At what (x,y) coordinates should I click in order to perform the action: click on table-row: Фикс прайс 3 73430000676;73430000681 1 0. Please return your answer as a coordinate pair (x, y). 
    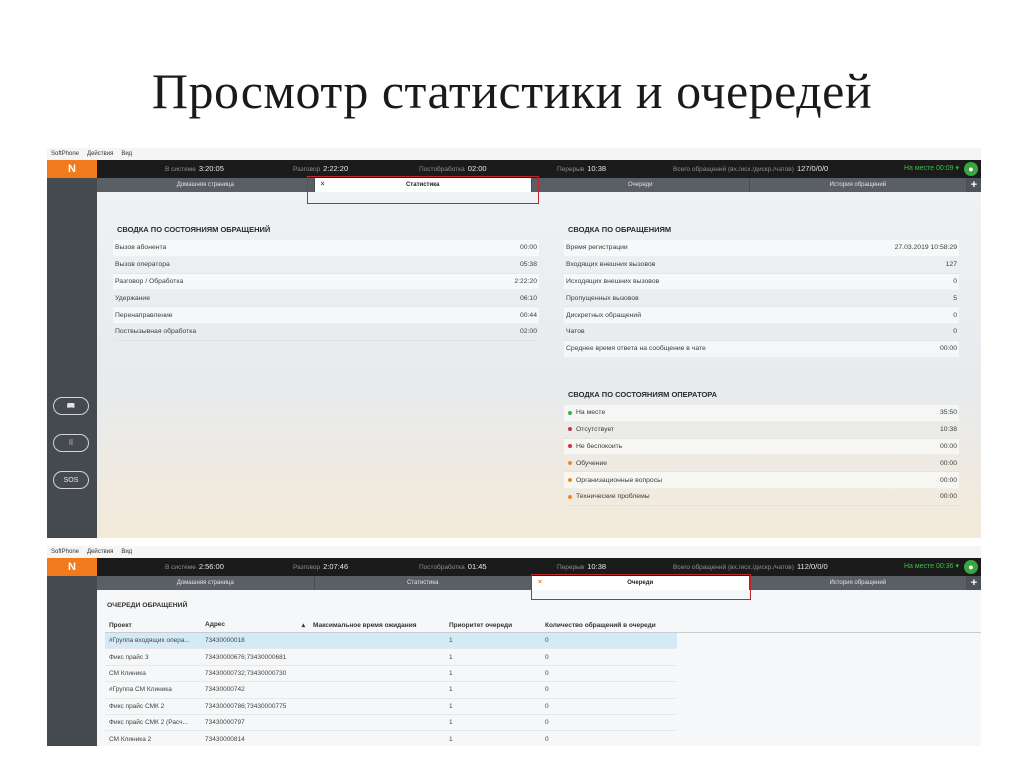
    Looking at the image, I should click on (543, 657).